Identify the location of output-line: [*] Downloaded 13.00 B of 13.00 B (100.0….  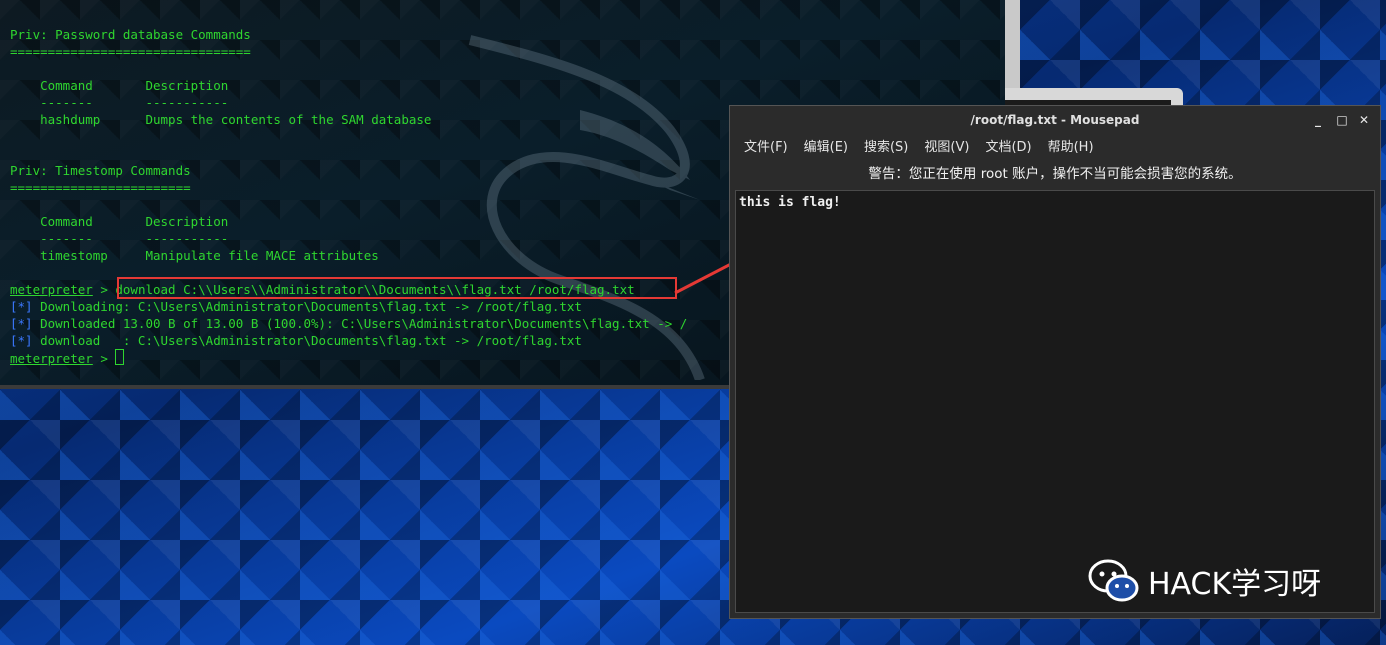
(348, 323).